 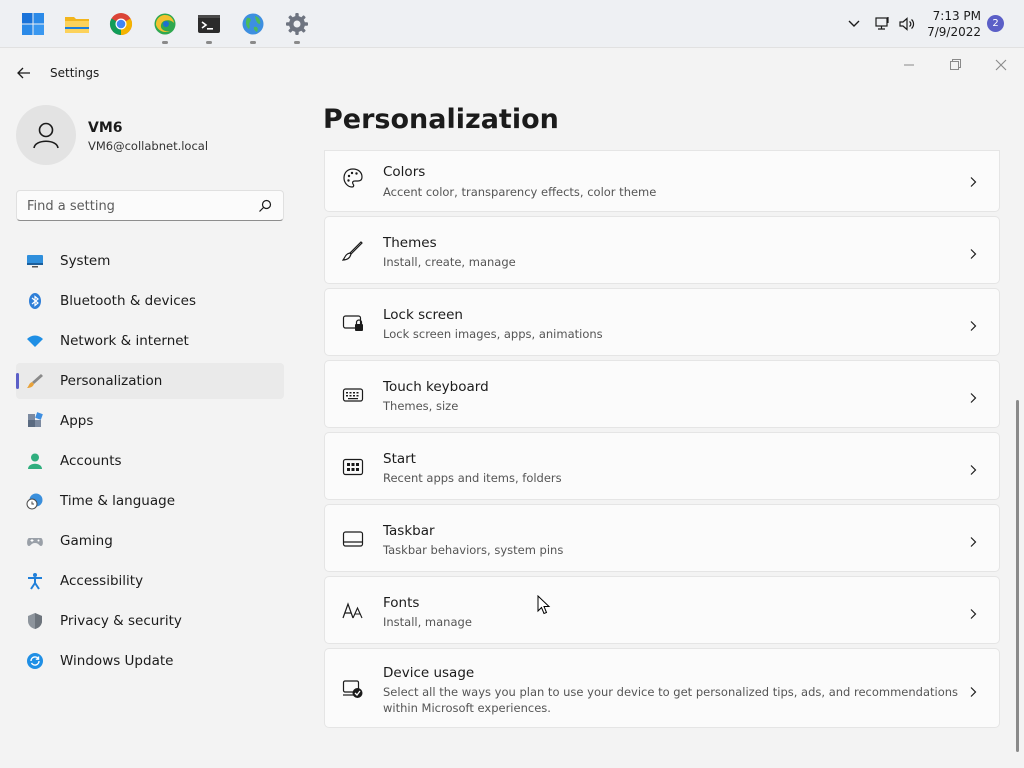 I want to click on sidebar-item-label: Personalization, so click(x=111, y=381).